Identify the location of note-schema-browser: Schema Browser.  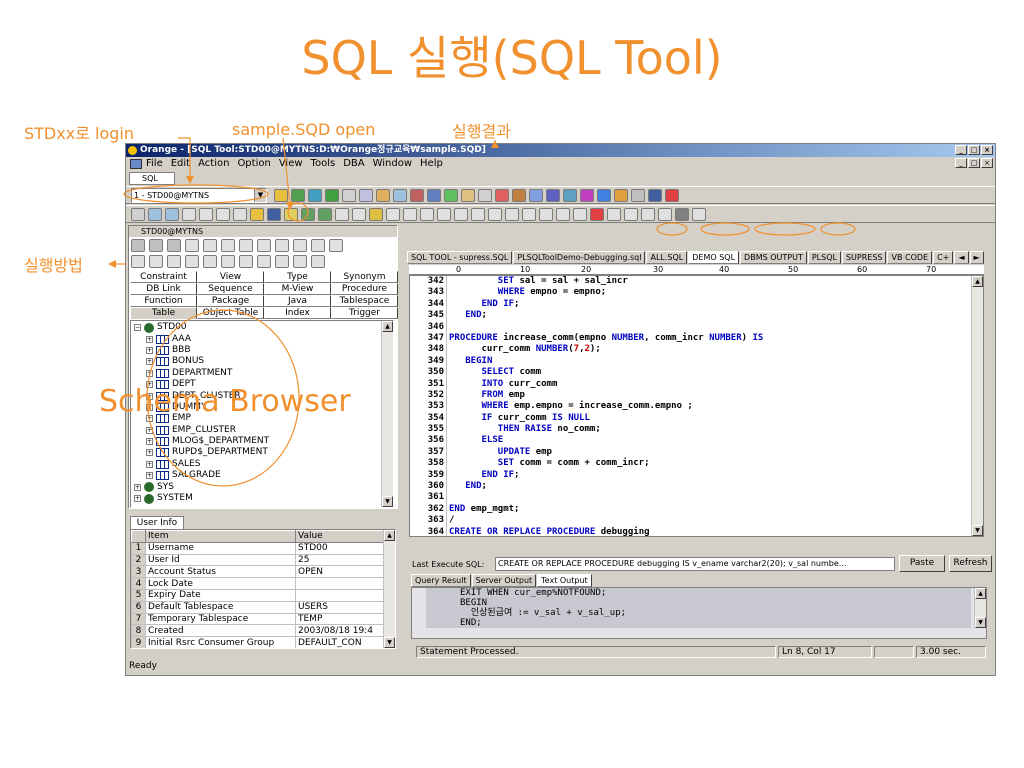
(225, 401).